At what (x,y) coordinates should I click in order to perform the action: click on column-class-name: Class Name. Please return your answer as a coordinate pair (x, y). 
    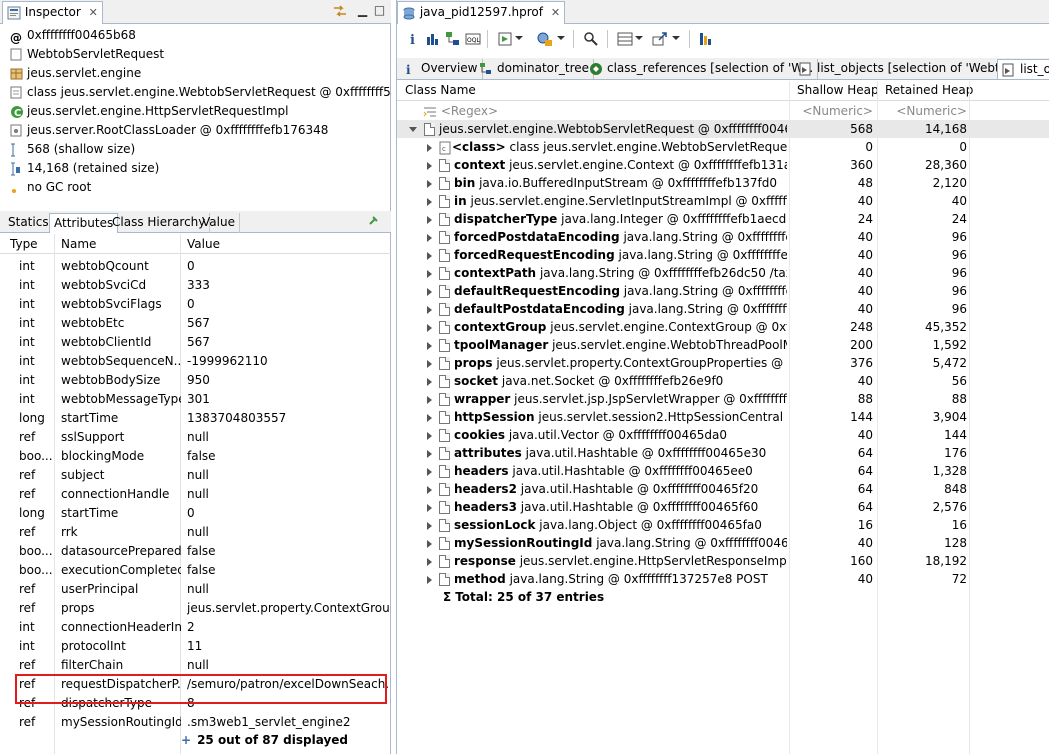
    Looking at the image, I should click on (440, 90).